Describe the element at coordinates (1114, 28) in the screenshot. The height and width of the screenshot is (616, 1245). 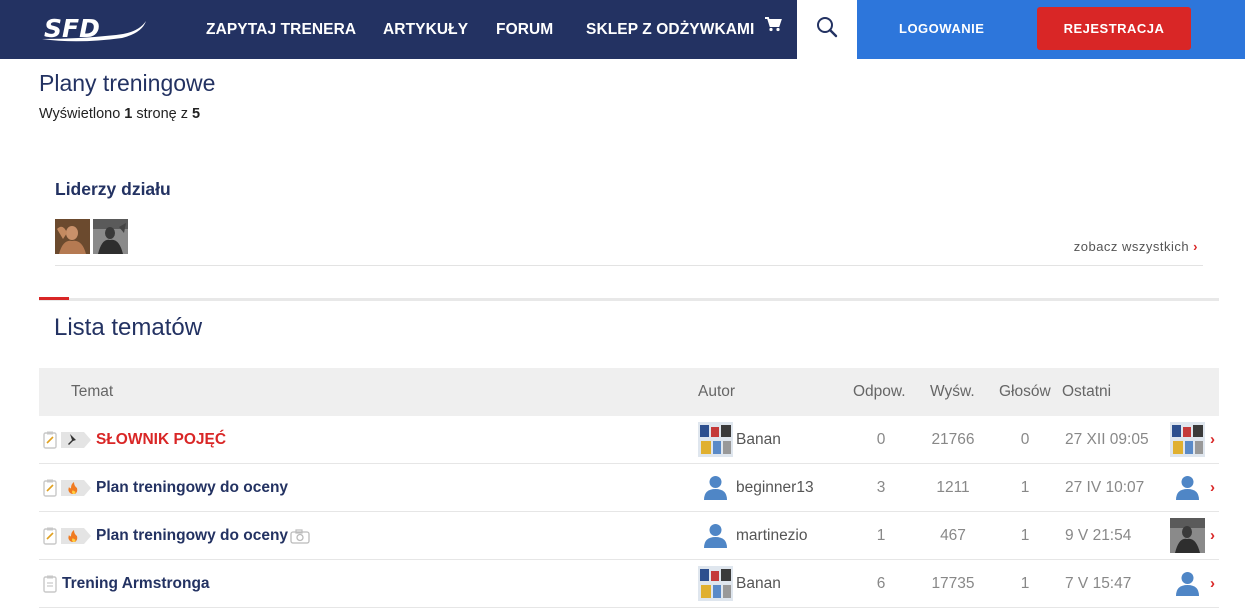
I see `register-button: REJESTRACJA` at that location.